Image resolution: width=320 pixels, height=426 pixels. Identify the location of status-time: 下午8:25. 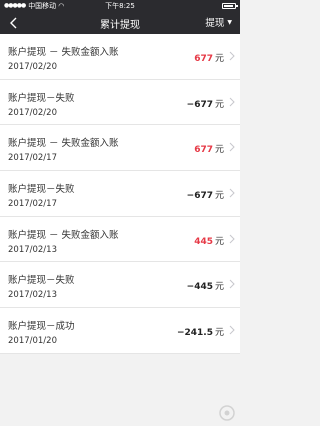
(120, 5).